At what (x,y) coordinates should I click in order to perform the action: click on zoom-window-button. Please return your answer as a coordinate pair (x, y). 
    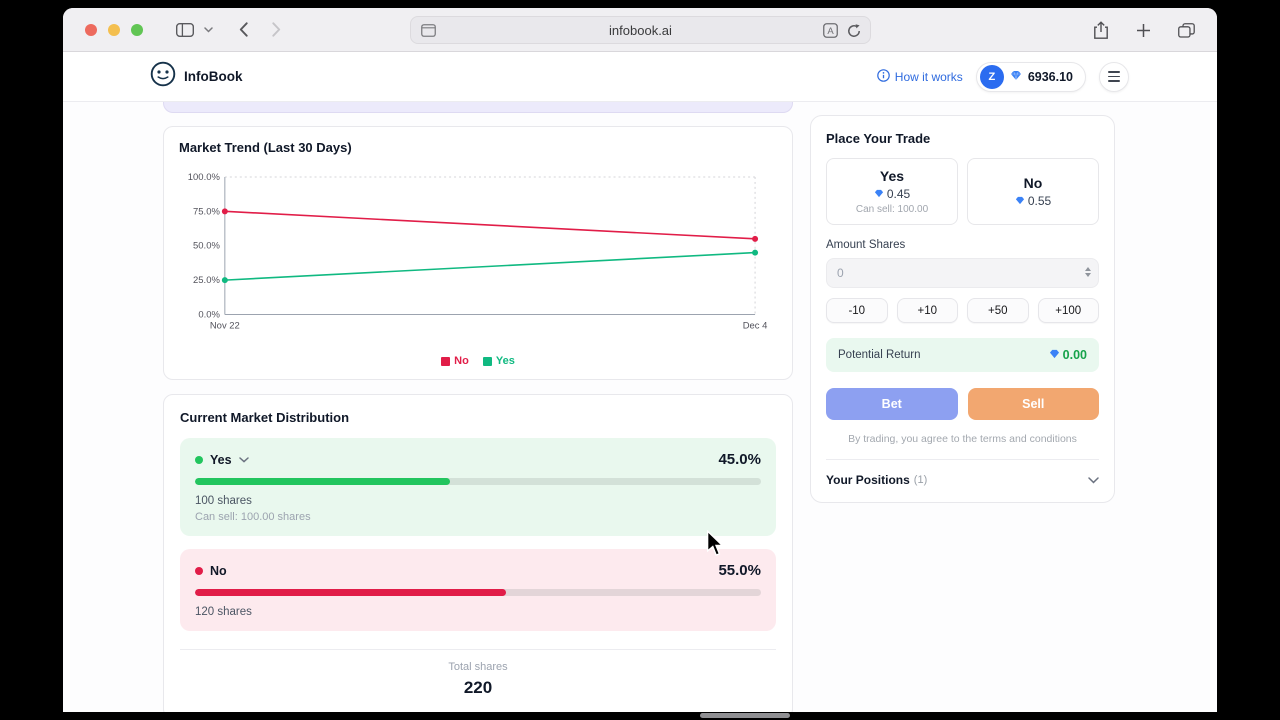
    Looking at the image, I should click on (137, 29).